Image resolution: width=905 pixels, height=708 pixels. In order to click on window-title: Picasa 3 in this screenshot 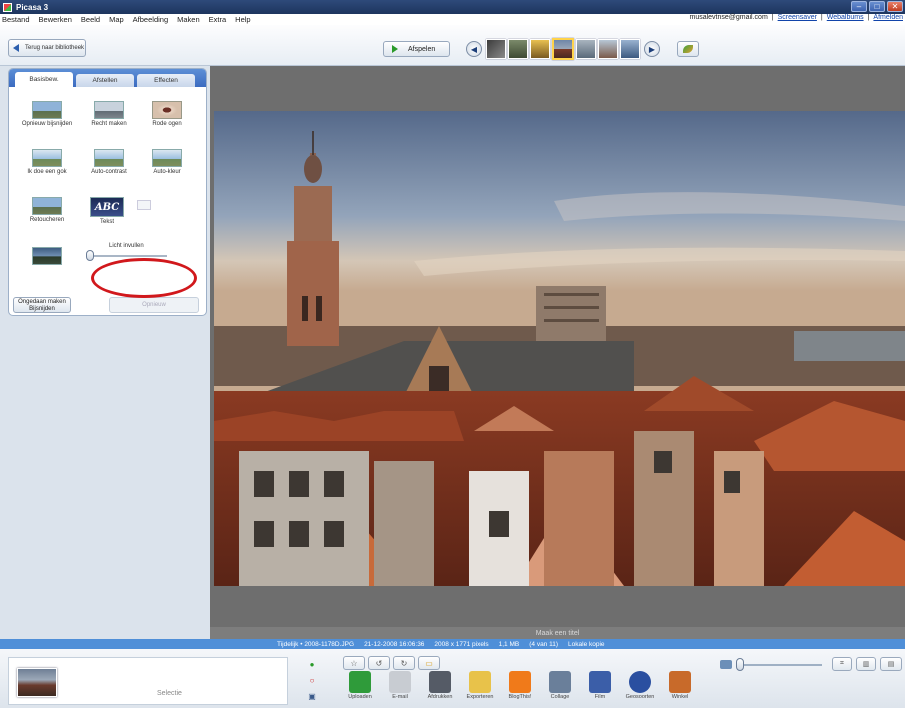, I will do `click(32, 7)`.